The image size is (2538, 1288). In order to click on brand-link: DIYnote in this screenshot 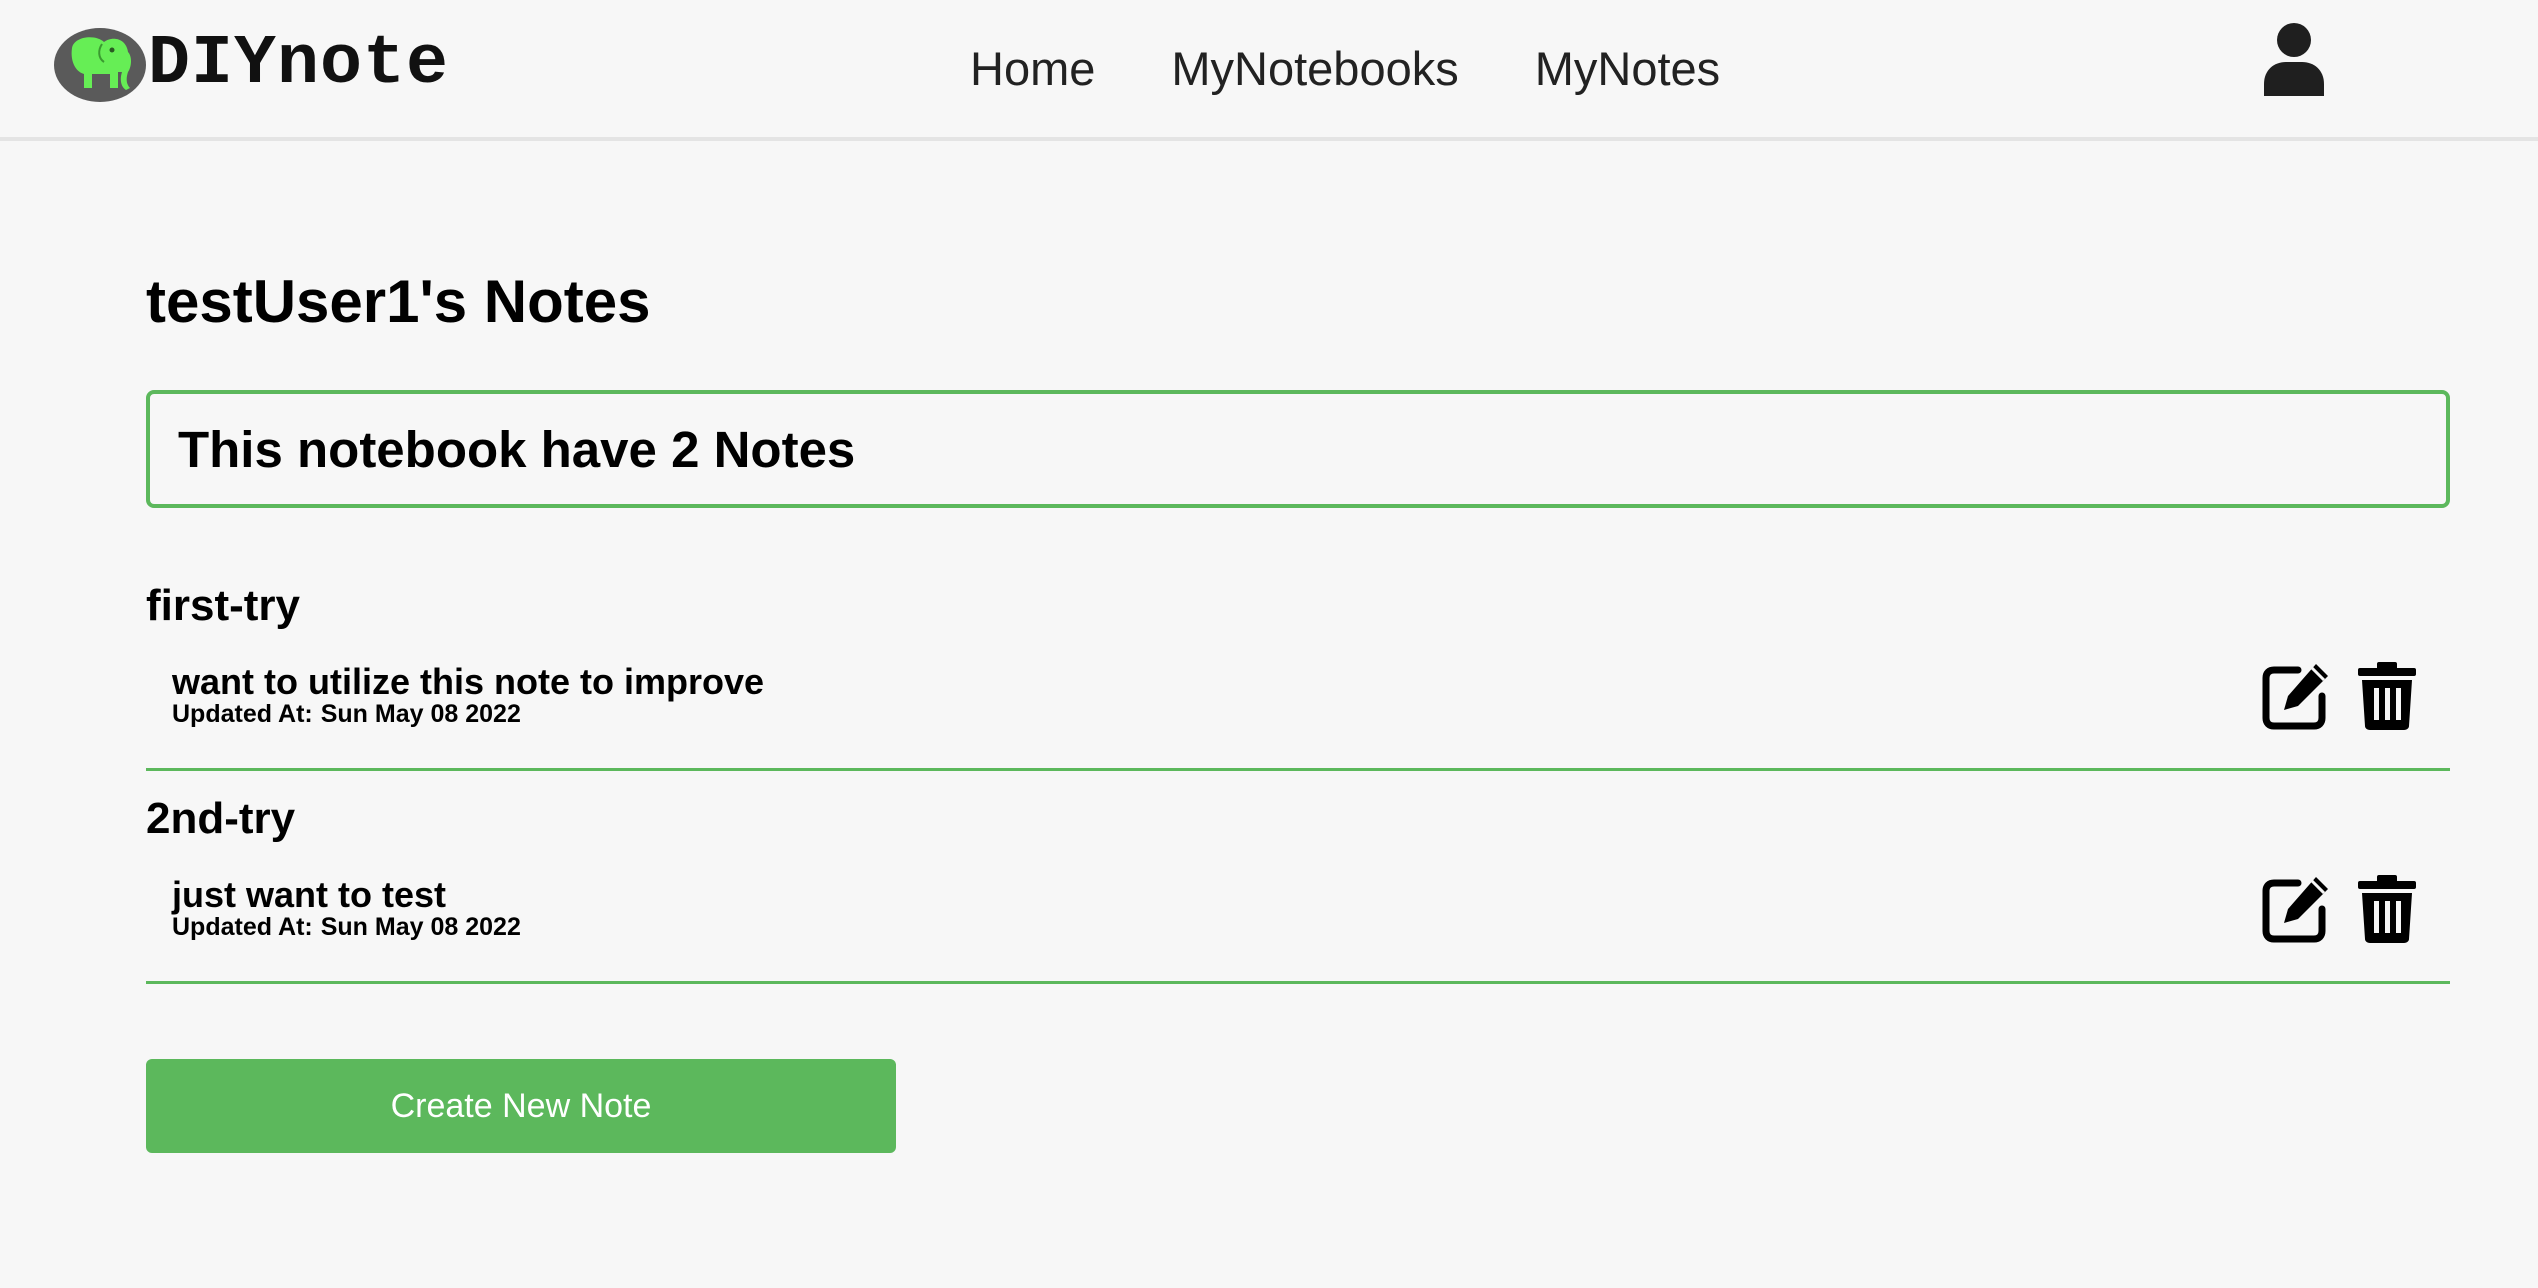, I will do `click(250, 65)`.